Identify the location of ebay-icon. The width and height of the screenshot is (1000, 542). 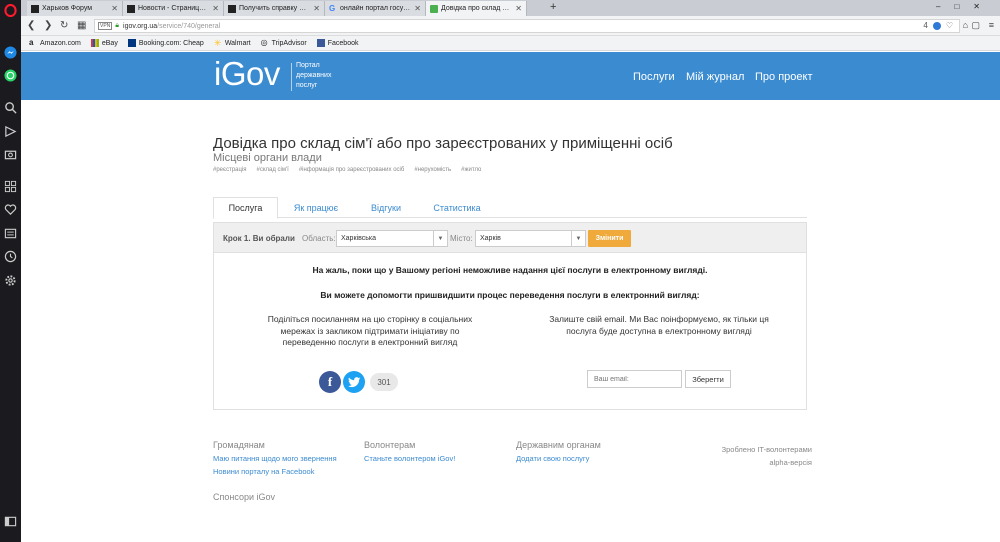
(94, 43).